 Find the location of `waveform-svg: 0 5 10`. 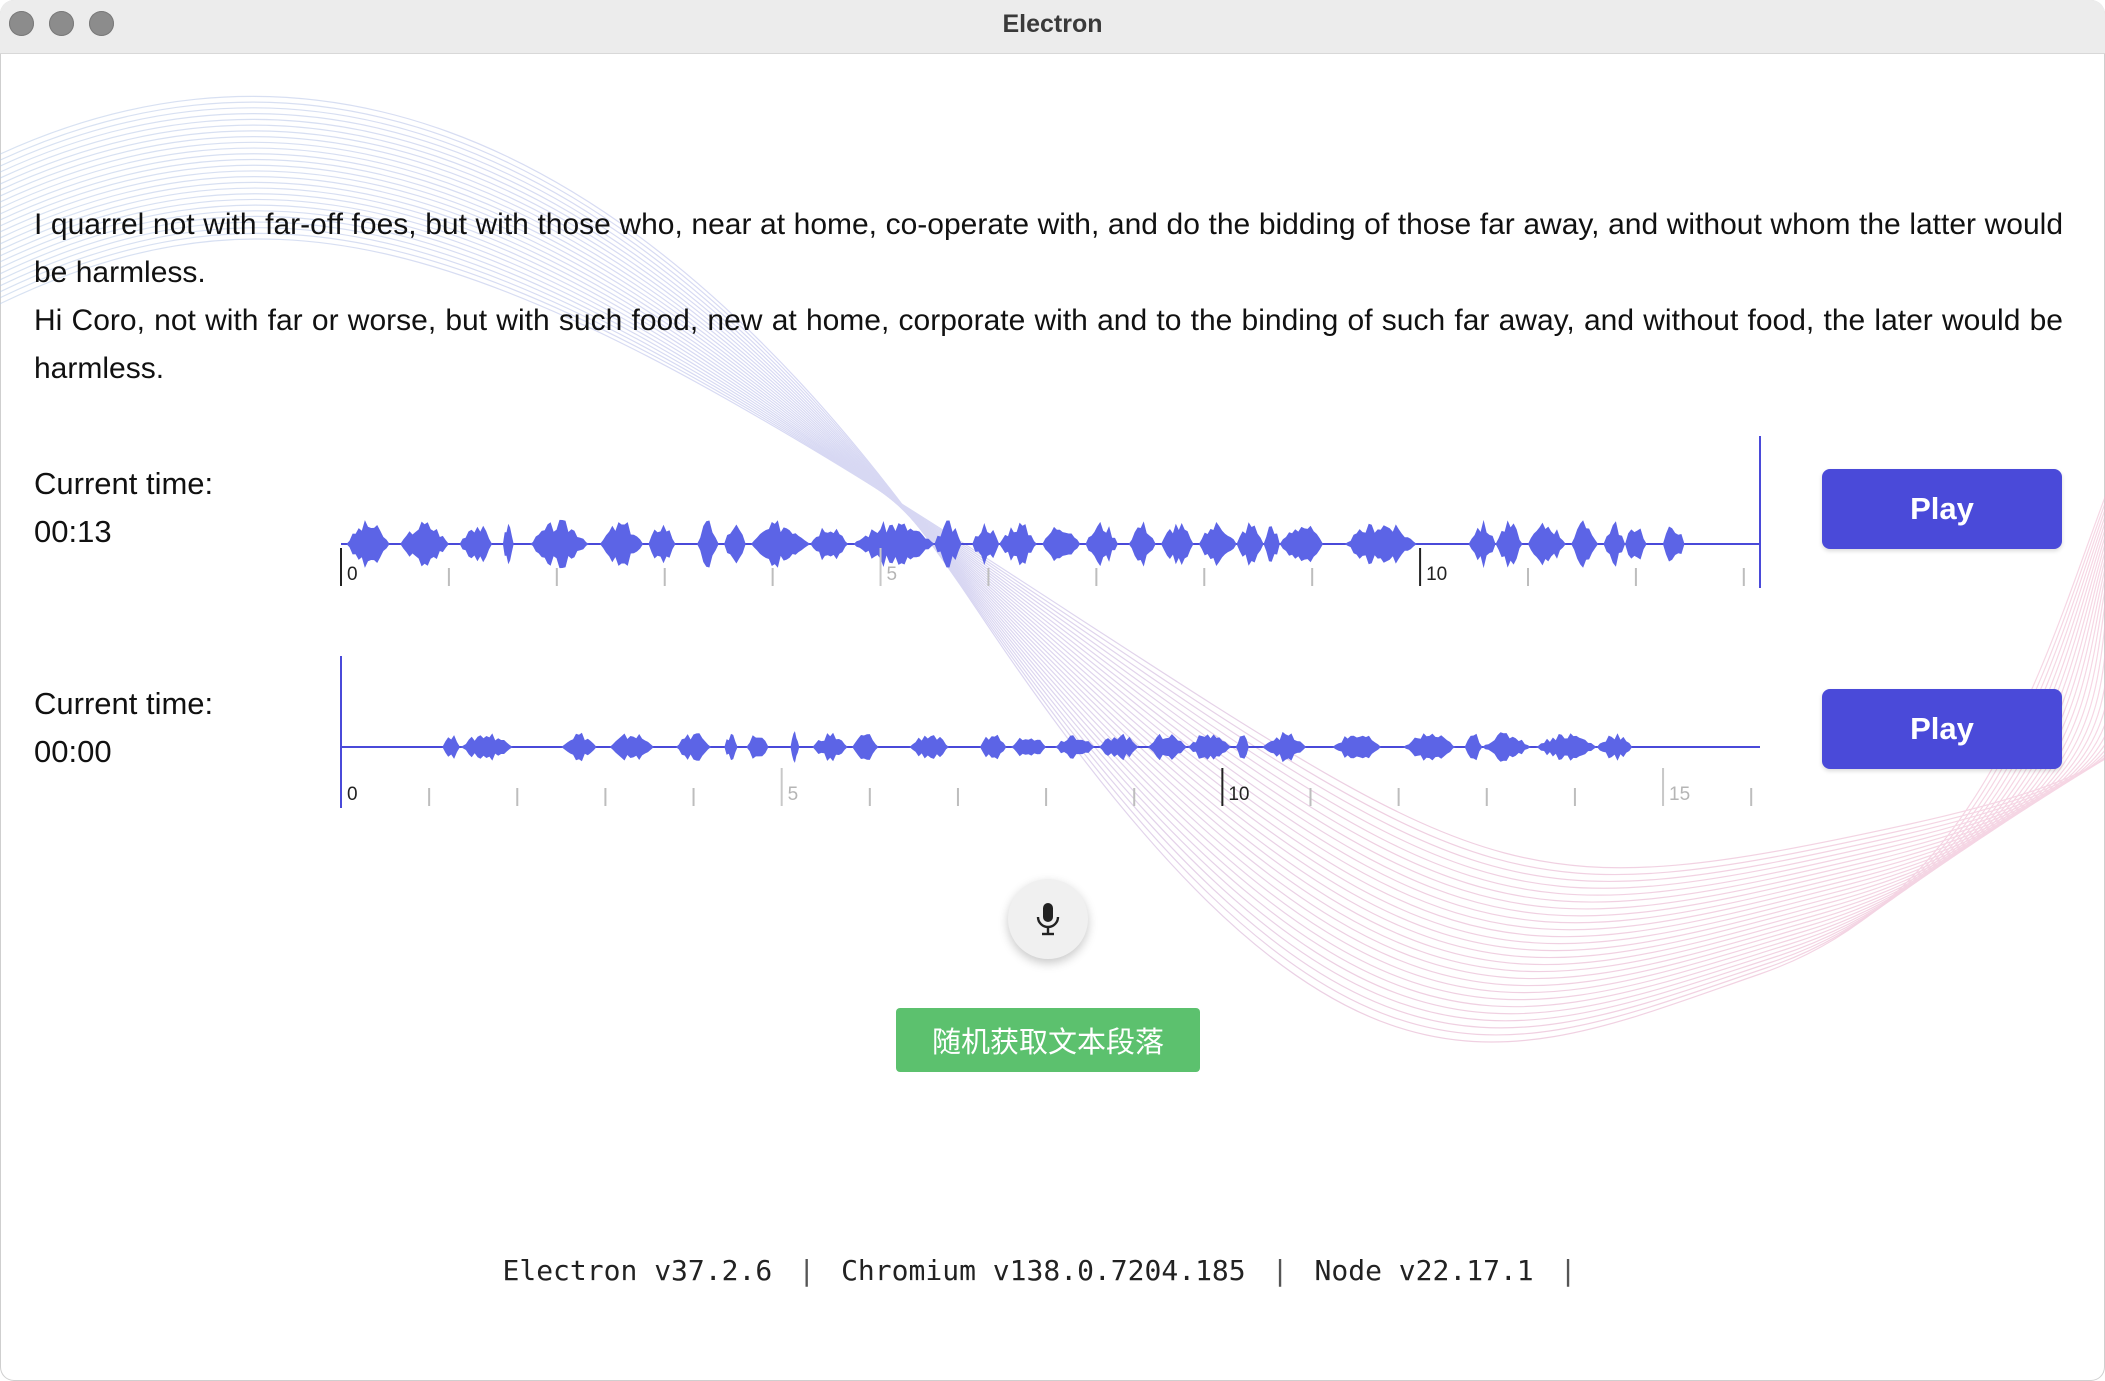

waveform-svg: 0 5 10 is located at coordinates (1048, 512).